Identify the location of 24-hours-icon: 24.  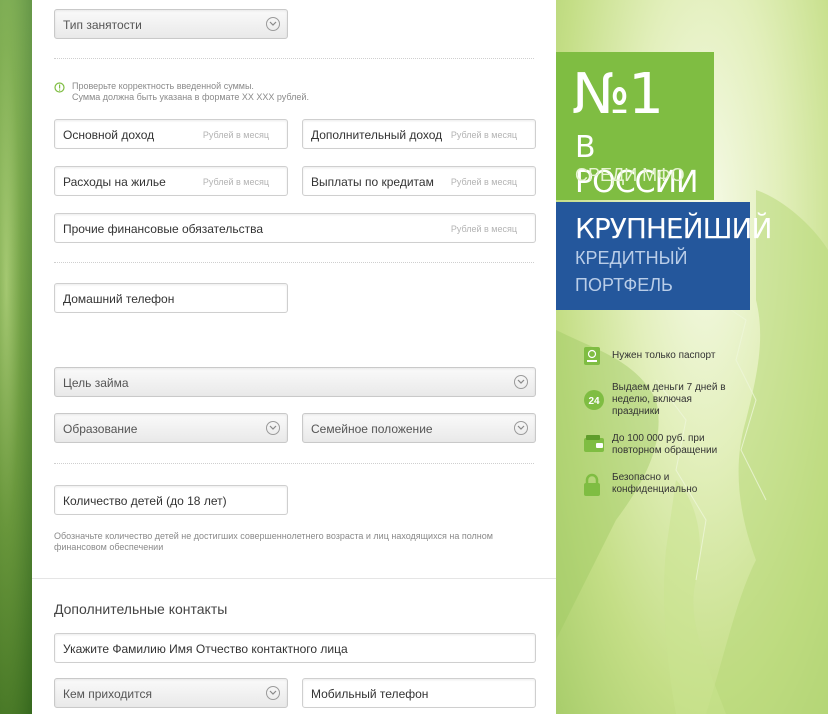
(594, 400).